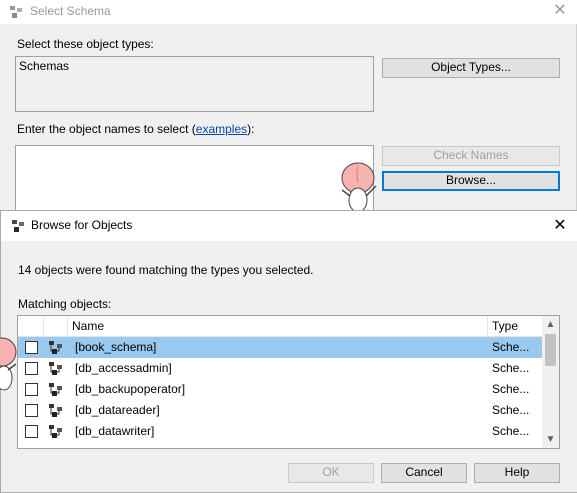 The height and width of the screenshot is (493, 577). Describe the element at coordinates (44, 66) in the screenshot. I see `object-types-value: Schemas` at that location.